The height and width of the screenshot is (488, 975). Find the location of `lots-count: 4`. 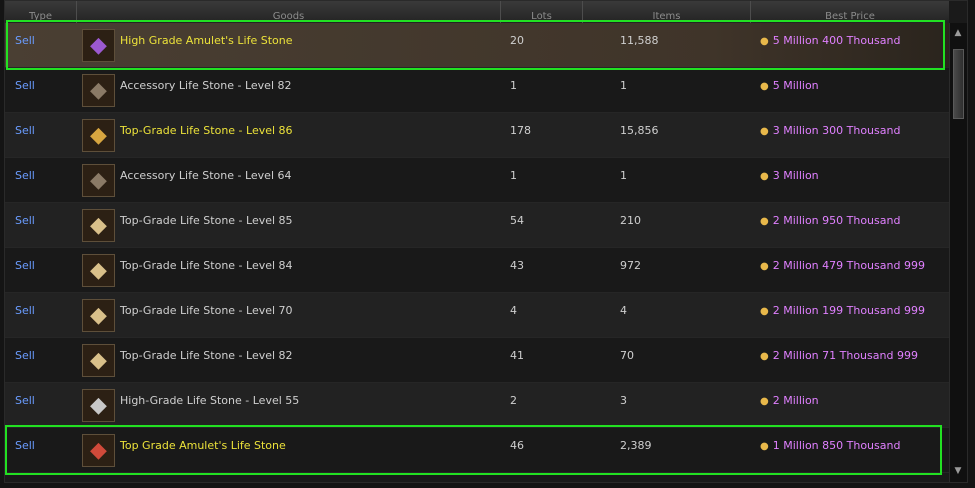

lots-count: 4 is located at coordinates (513, 310).